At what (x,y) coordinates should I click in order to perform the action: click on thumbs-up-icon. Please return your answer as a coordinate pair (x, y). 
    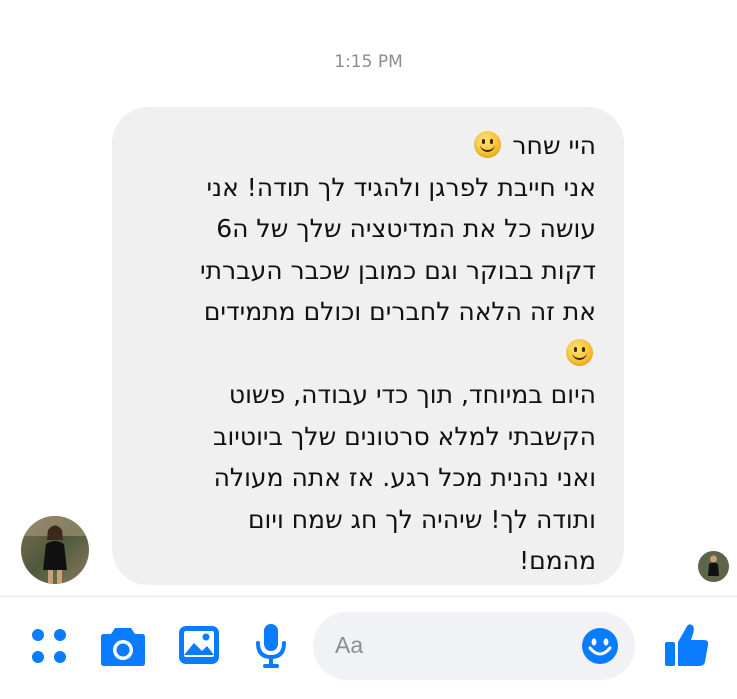
    Looking at the image, I should click on (687, 647).